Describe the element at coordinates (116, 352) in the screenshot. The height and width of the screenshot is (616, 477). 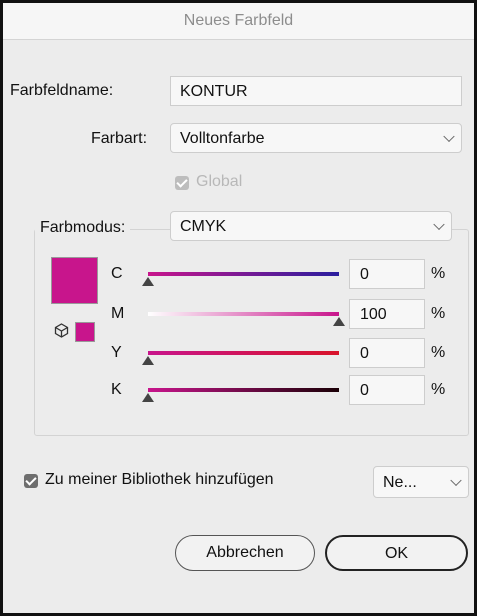
I see `slider-label-y: Y` at that location.